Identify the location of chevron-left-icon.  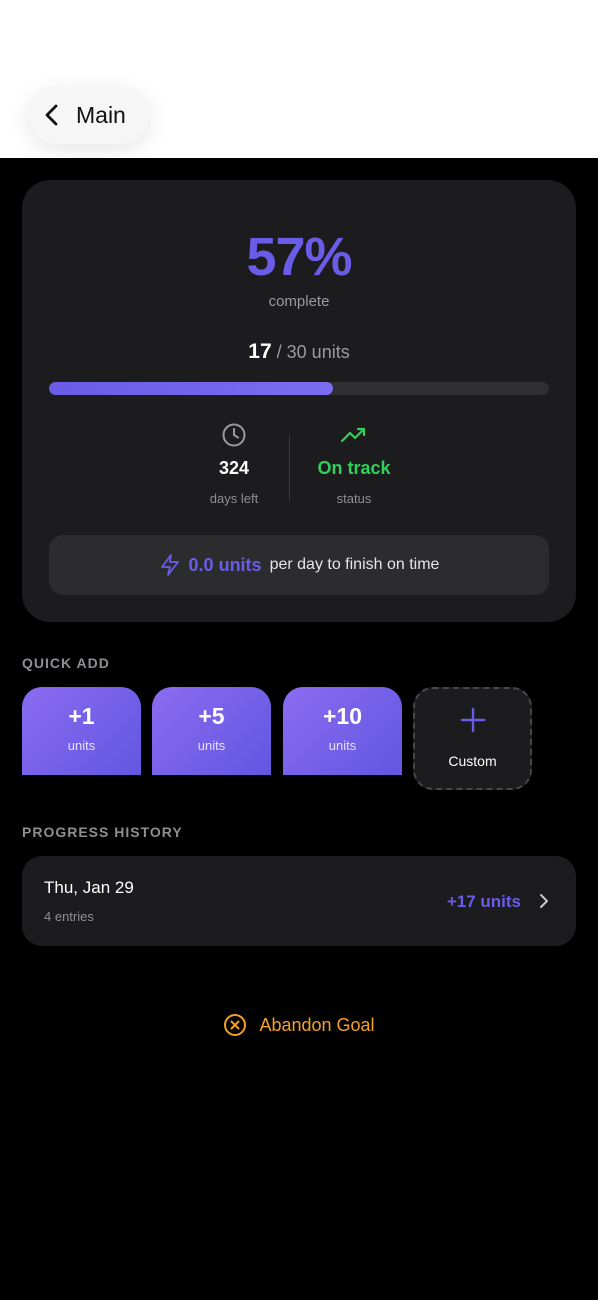
(51, 115).